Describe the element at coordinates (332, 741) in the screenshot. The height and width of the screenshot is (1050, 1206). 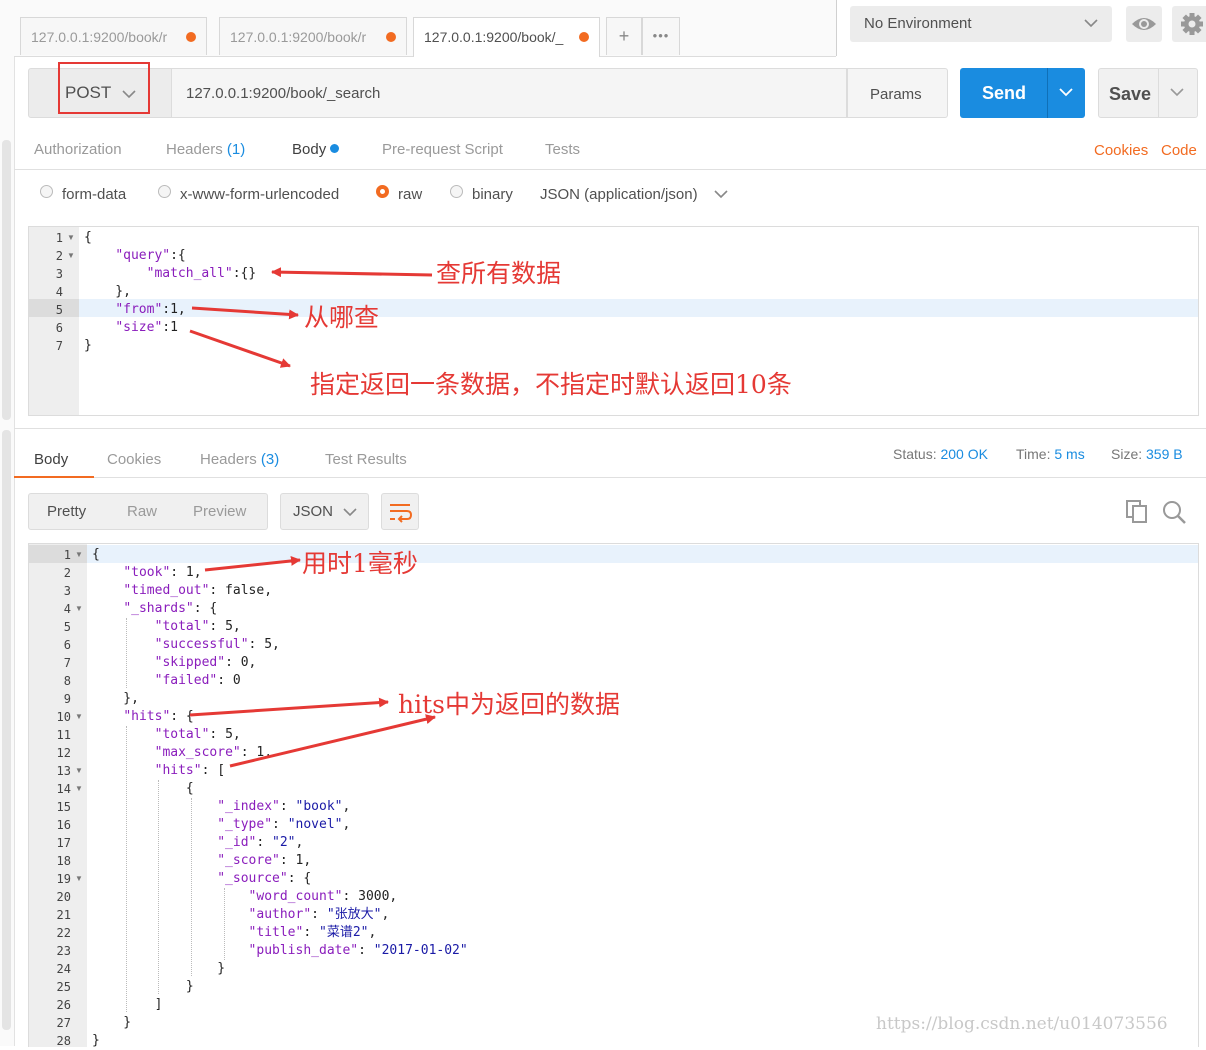
I see `arrow-hits-inner` at that location.